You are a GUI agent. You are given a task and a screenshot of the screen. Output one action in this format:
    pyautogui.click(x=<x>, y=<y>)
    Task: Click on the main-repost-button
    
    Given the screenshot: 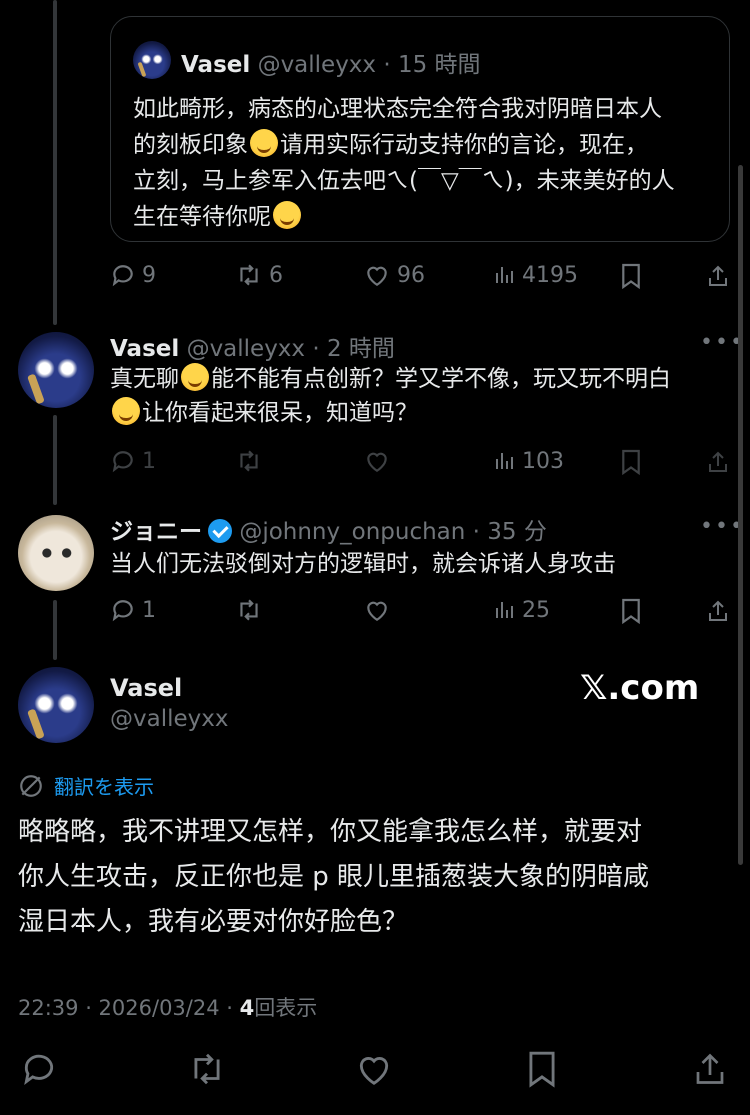 What is the action you would take?
    pyautogui.click(x=207, y=1069)
    